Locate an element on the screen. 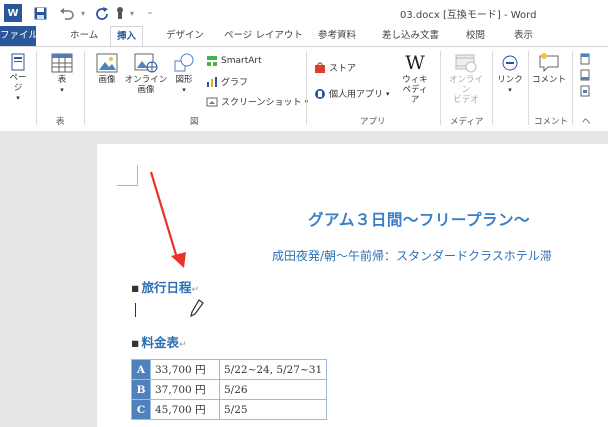  group-label-header: ヘ is located at coordinates (586, 122).